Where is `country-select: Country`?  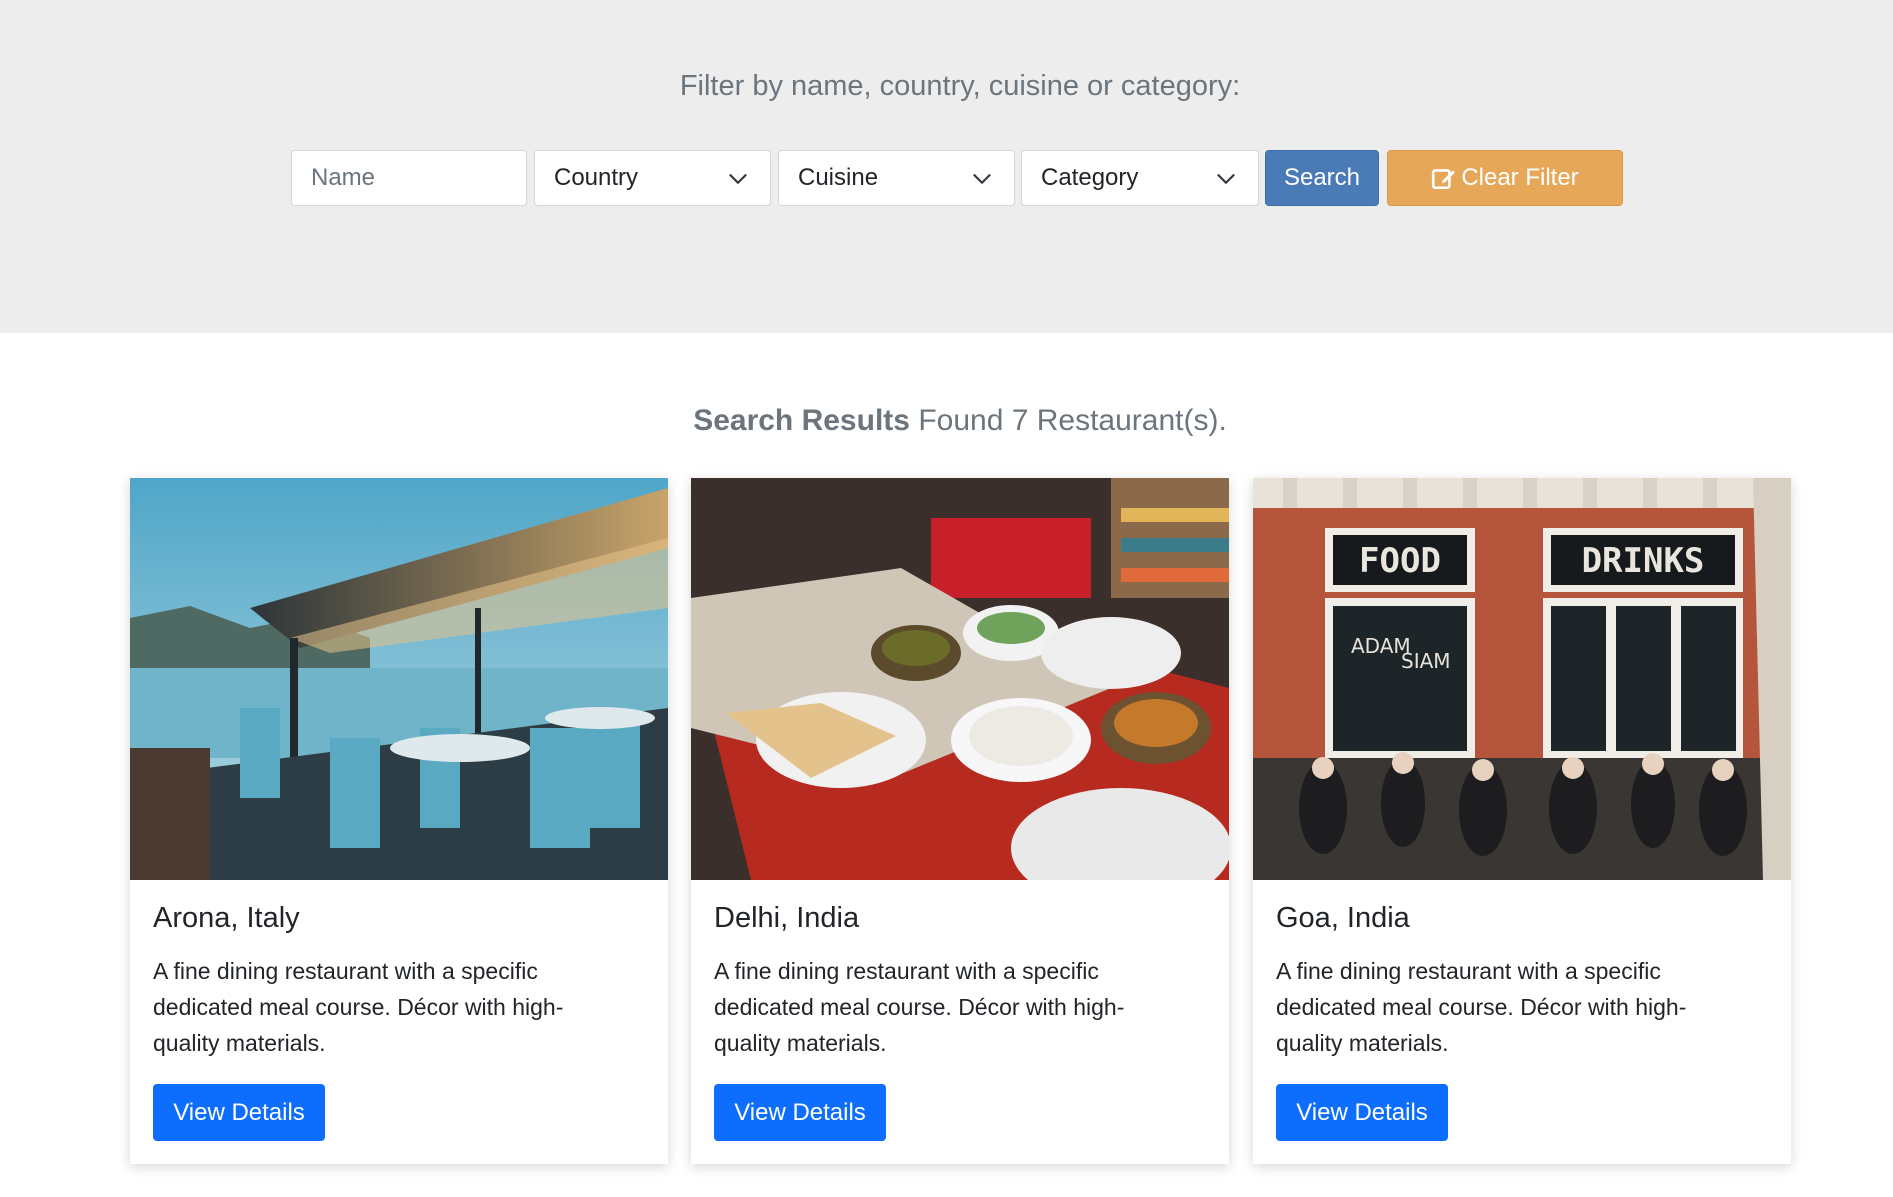
country-select: Country is located at coordinates (652, 178).